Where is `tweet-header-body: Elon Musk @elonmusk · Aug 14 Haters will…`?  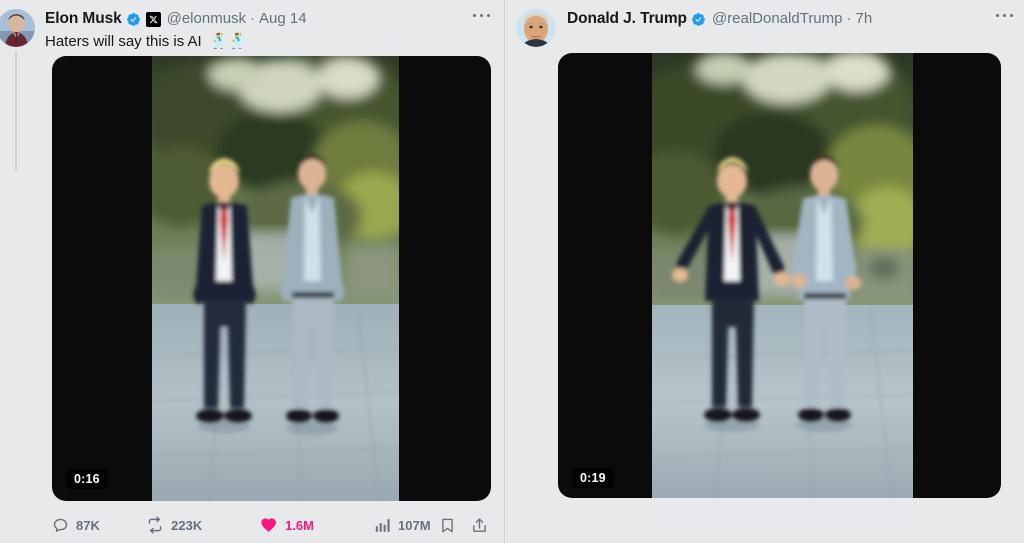
tweet-header-body: Elon Musk @elonmusk · Aug 14 Haters will… is located at coordinates (271, 30).